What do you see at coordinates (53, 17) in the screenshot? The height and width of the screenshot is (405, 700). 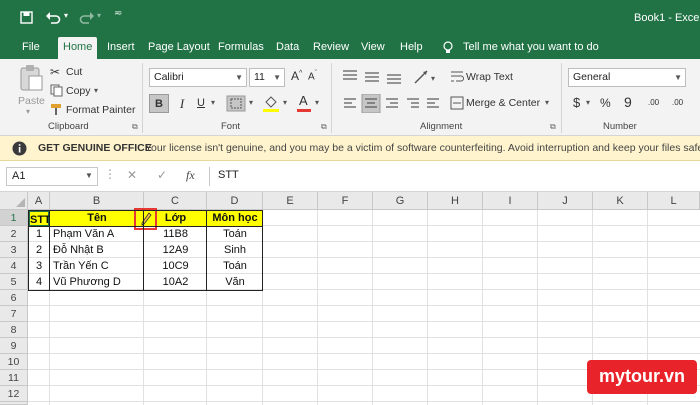 I see `undo-icon` at bounding box center [53, 17].